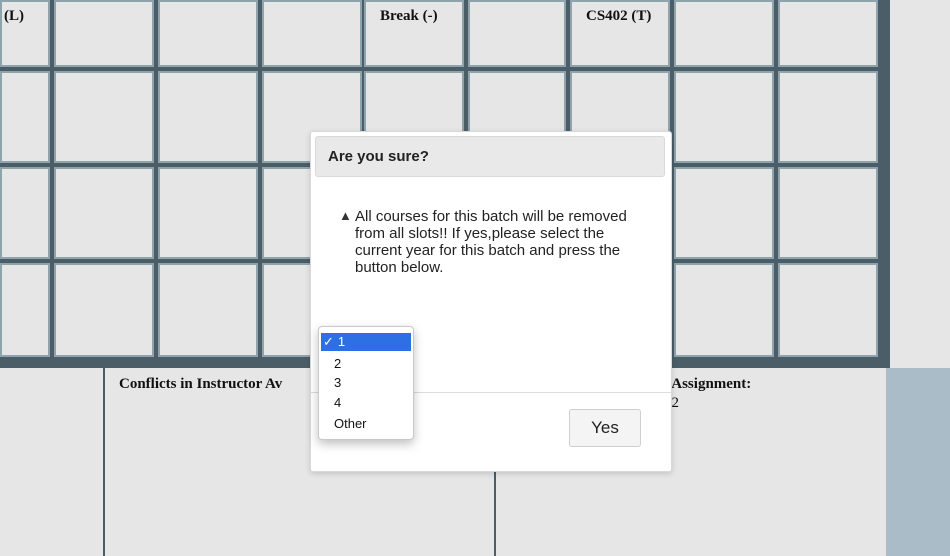  What do you see at coordinates (328, 341) in the screenshot?
I see `checkmark-icon: ✓` at bounding box center [328, 341].